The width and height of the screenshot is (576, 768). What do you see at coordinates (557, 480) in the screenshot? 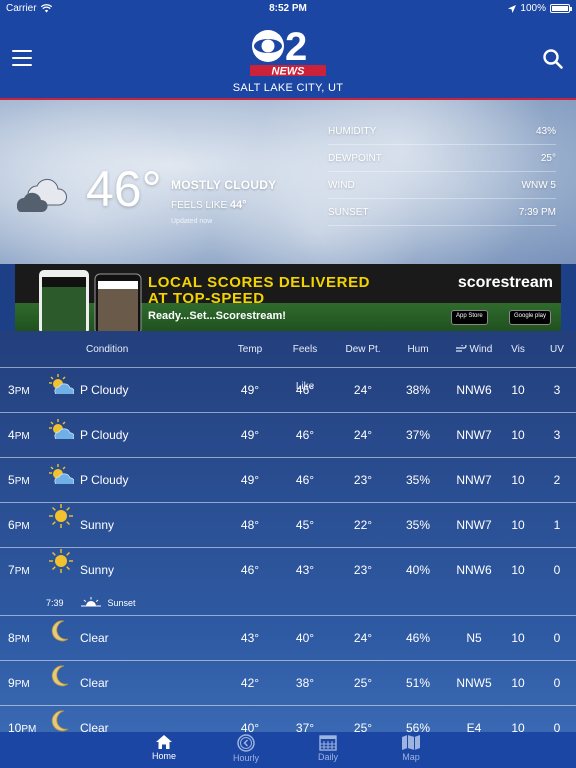
I see `row-uv: 2` at bounding box center [557, 480].